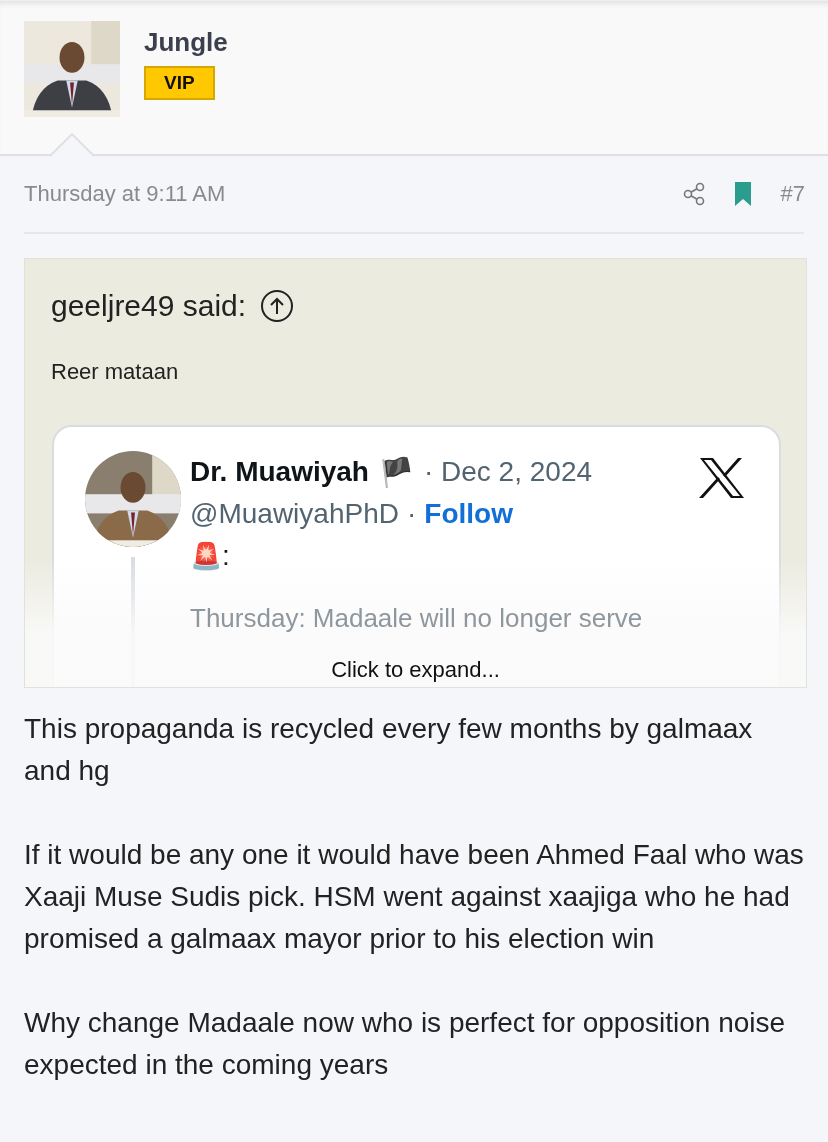 This screenshot has width=828, height=1142. I want to click on arrow-up-icon, so click(277, 306).